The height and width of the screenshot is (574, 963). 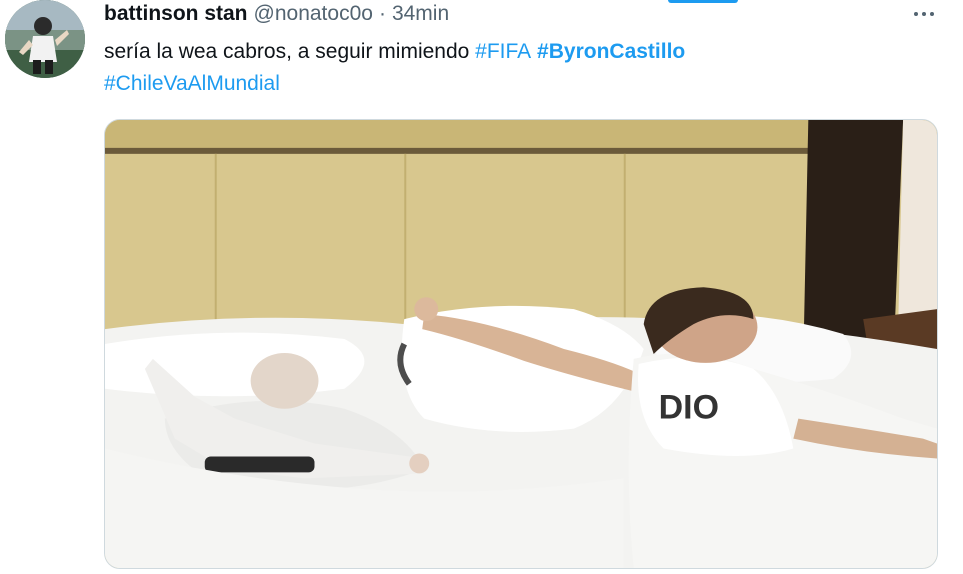 I want to click on hashtag-byroncastillo: #ByronCastillo, so click(x=611, y=51).